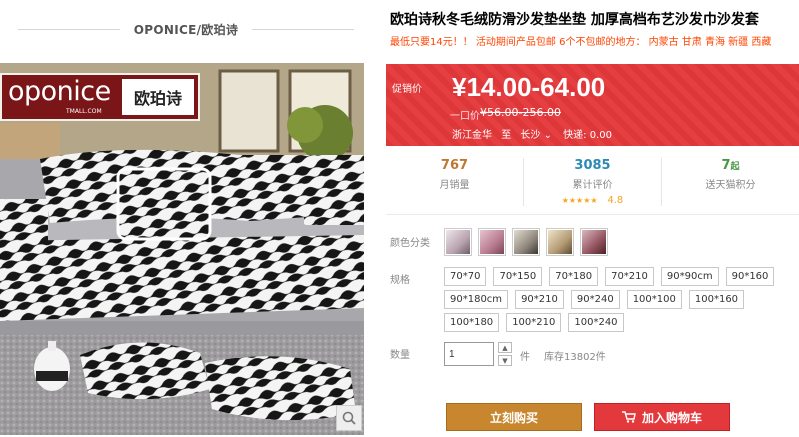 The width and height of the screenshot is (799, 437). What do you see at coordinates (726, 165) in the screenshot?
I see `stat-value: 7` at bounding box center [726, 165].